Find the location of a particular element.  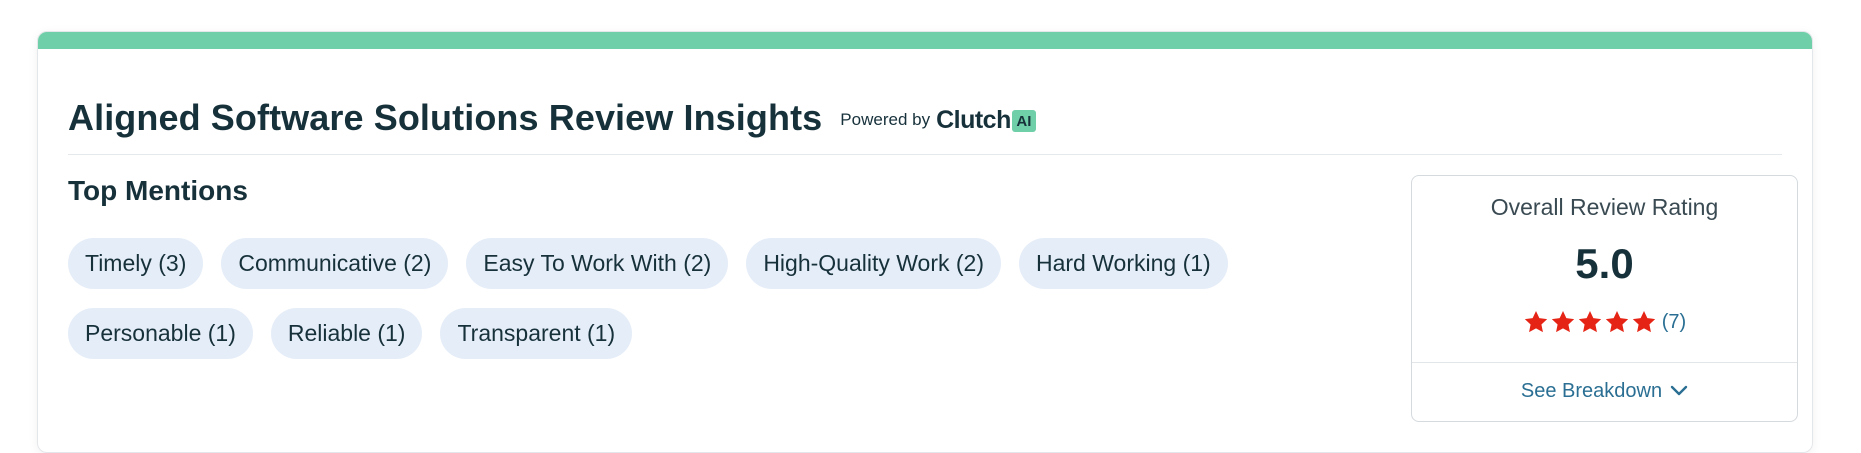

star-rating is located at coordinates (1590, 322).